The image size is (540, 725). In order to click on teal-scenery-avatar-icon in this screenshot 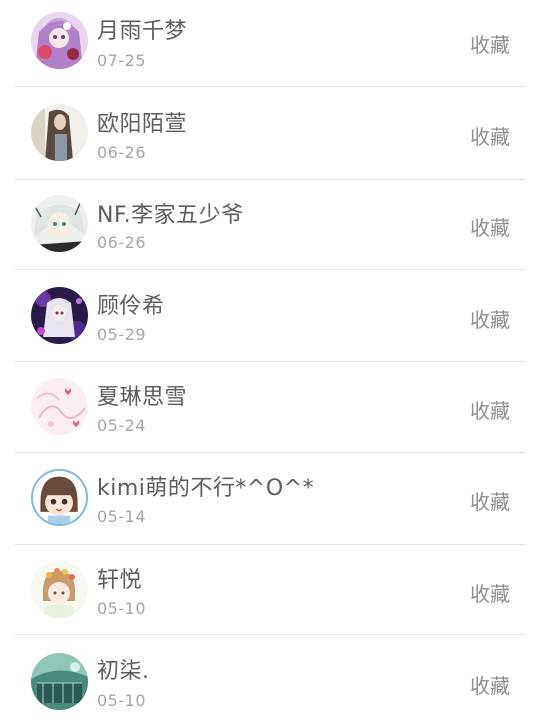, I will do `click(59, 681)`.